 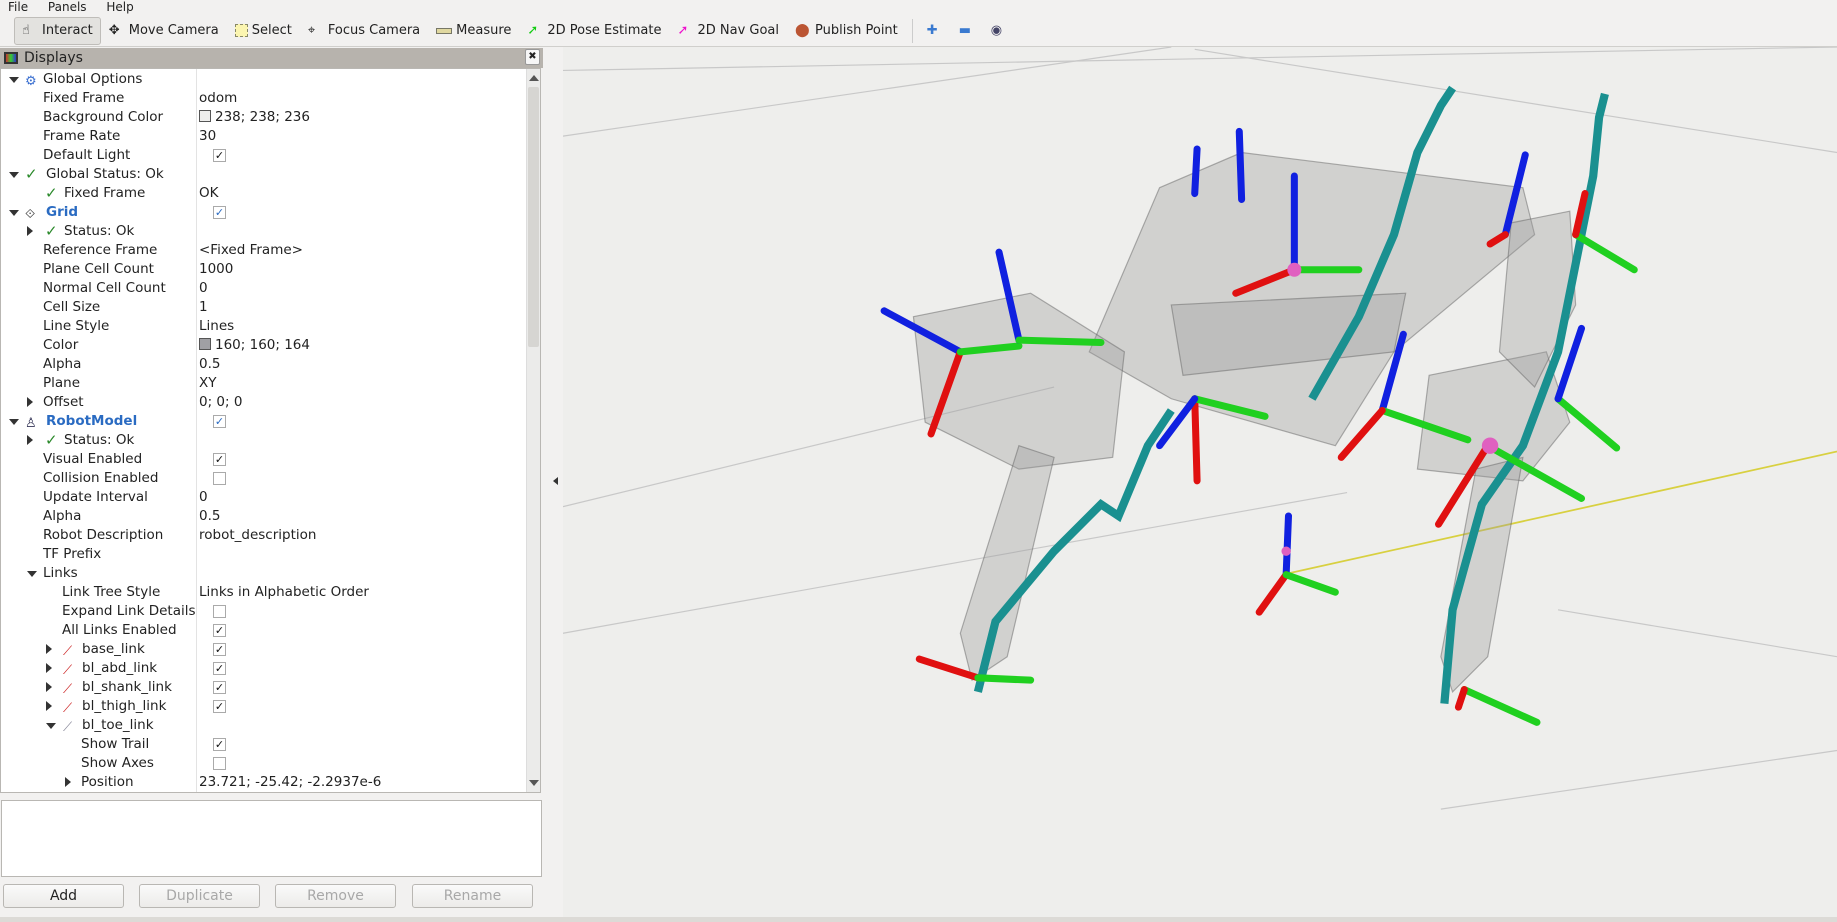 I want to click on tree-row: Background Color 238; 238; 236, so click(x=247, y=117).